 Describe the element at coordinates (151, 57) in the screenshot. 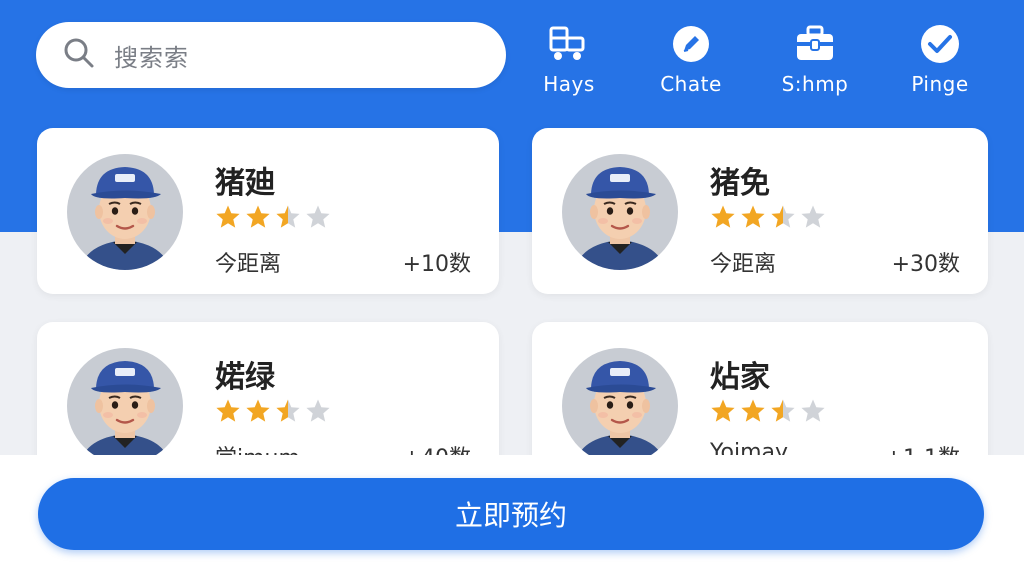

I see `search-placeholder: 搜索索` at that location.